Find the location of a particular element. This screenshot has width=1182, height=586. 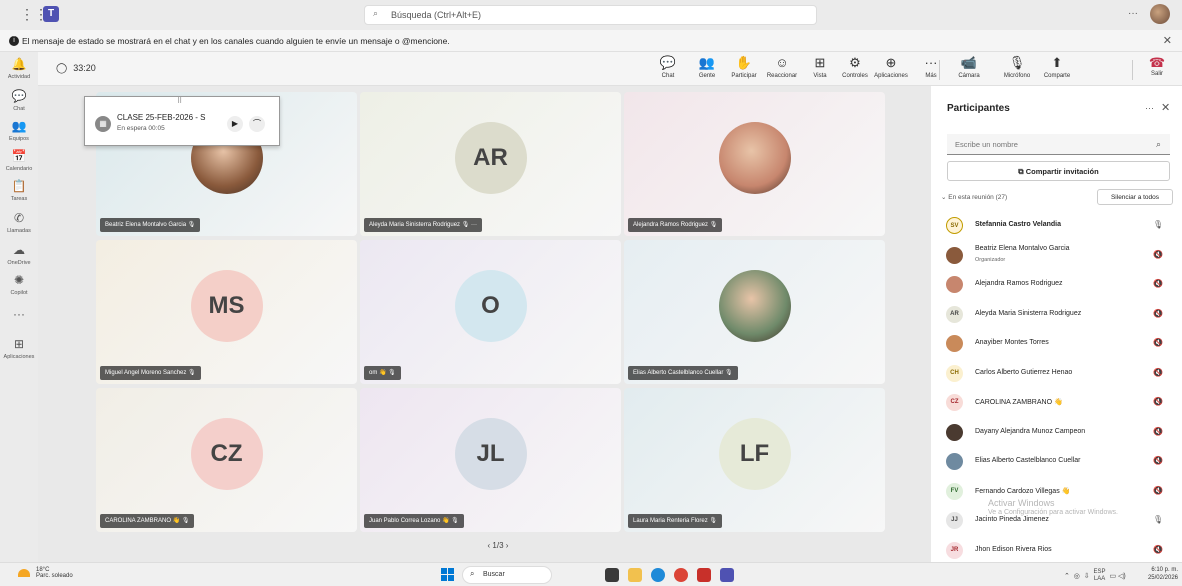

control-label: Cámara is located at coordinates (969, 76).